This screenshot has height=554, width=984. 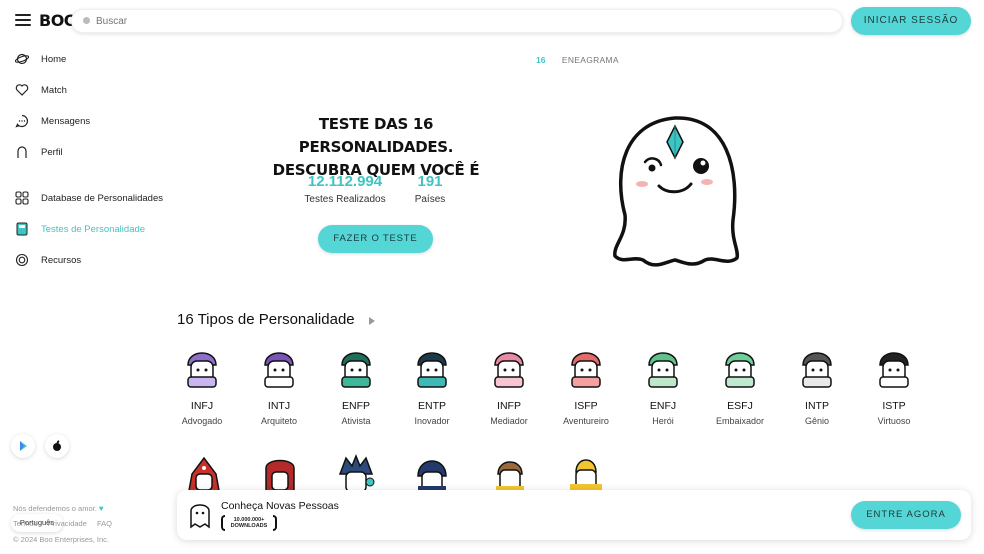 What do you see at coordinates (279, 406) in the screenshot?
I see `type-code: INTJ` at bounding box center [279, 406].